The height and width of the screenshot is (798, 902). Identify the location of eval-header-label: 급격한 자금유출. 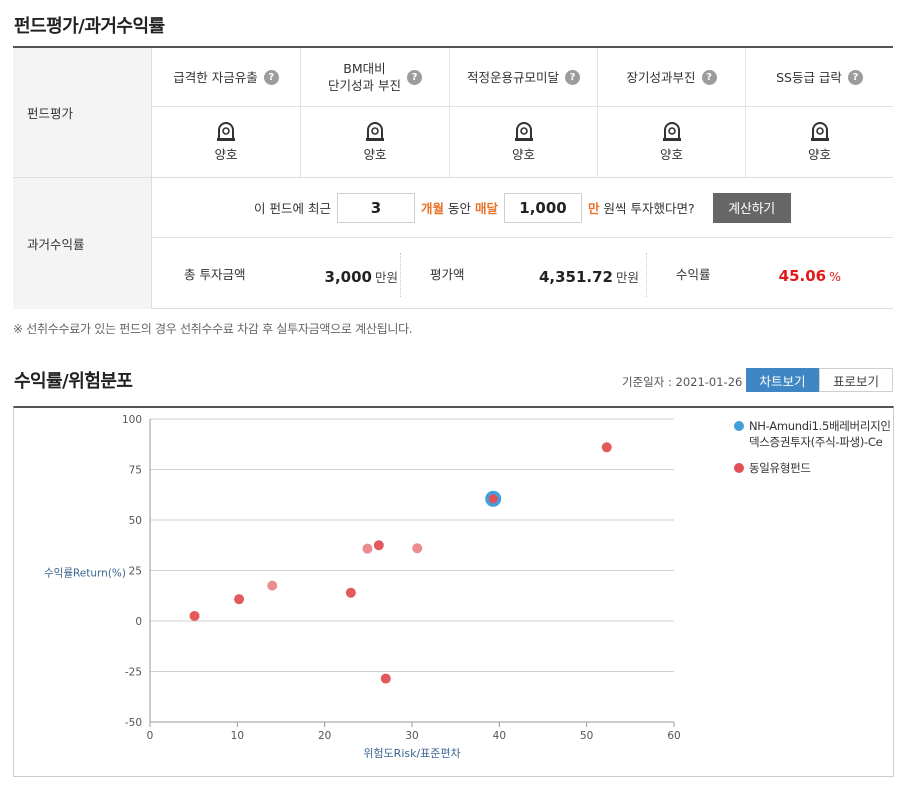
(215, 77).